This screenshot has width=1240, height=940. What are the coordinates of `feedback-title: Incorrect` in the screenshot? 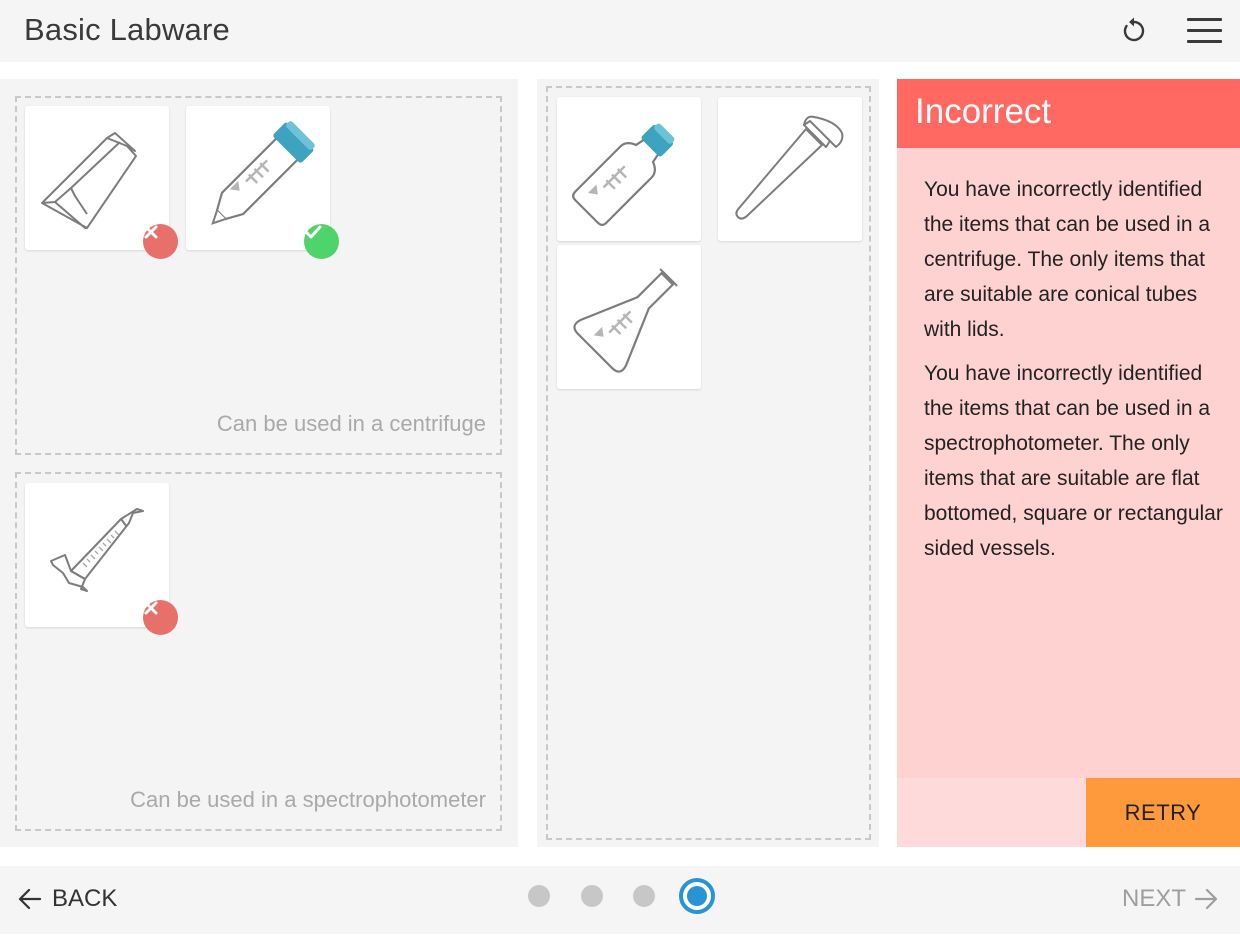 It's located at (983, 111).